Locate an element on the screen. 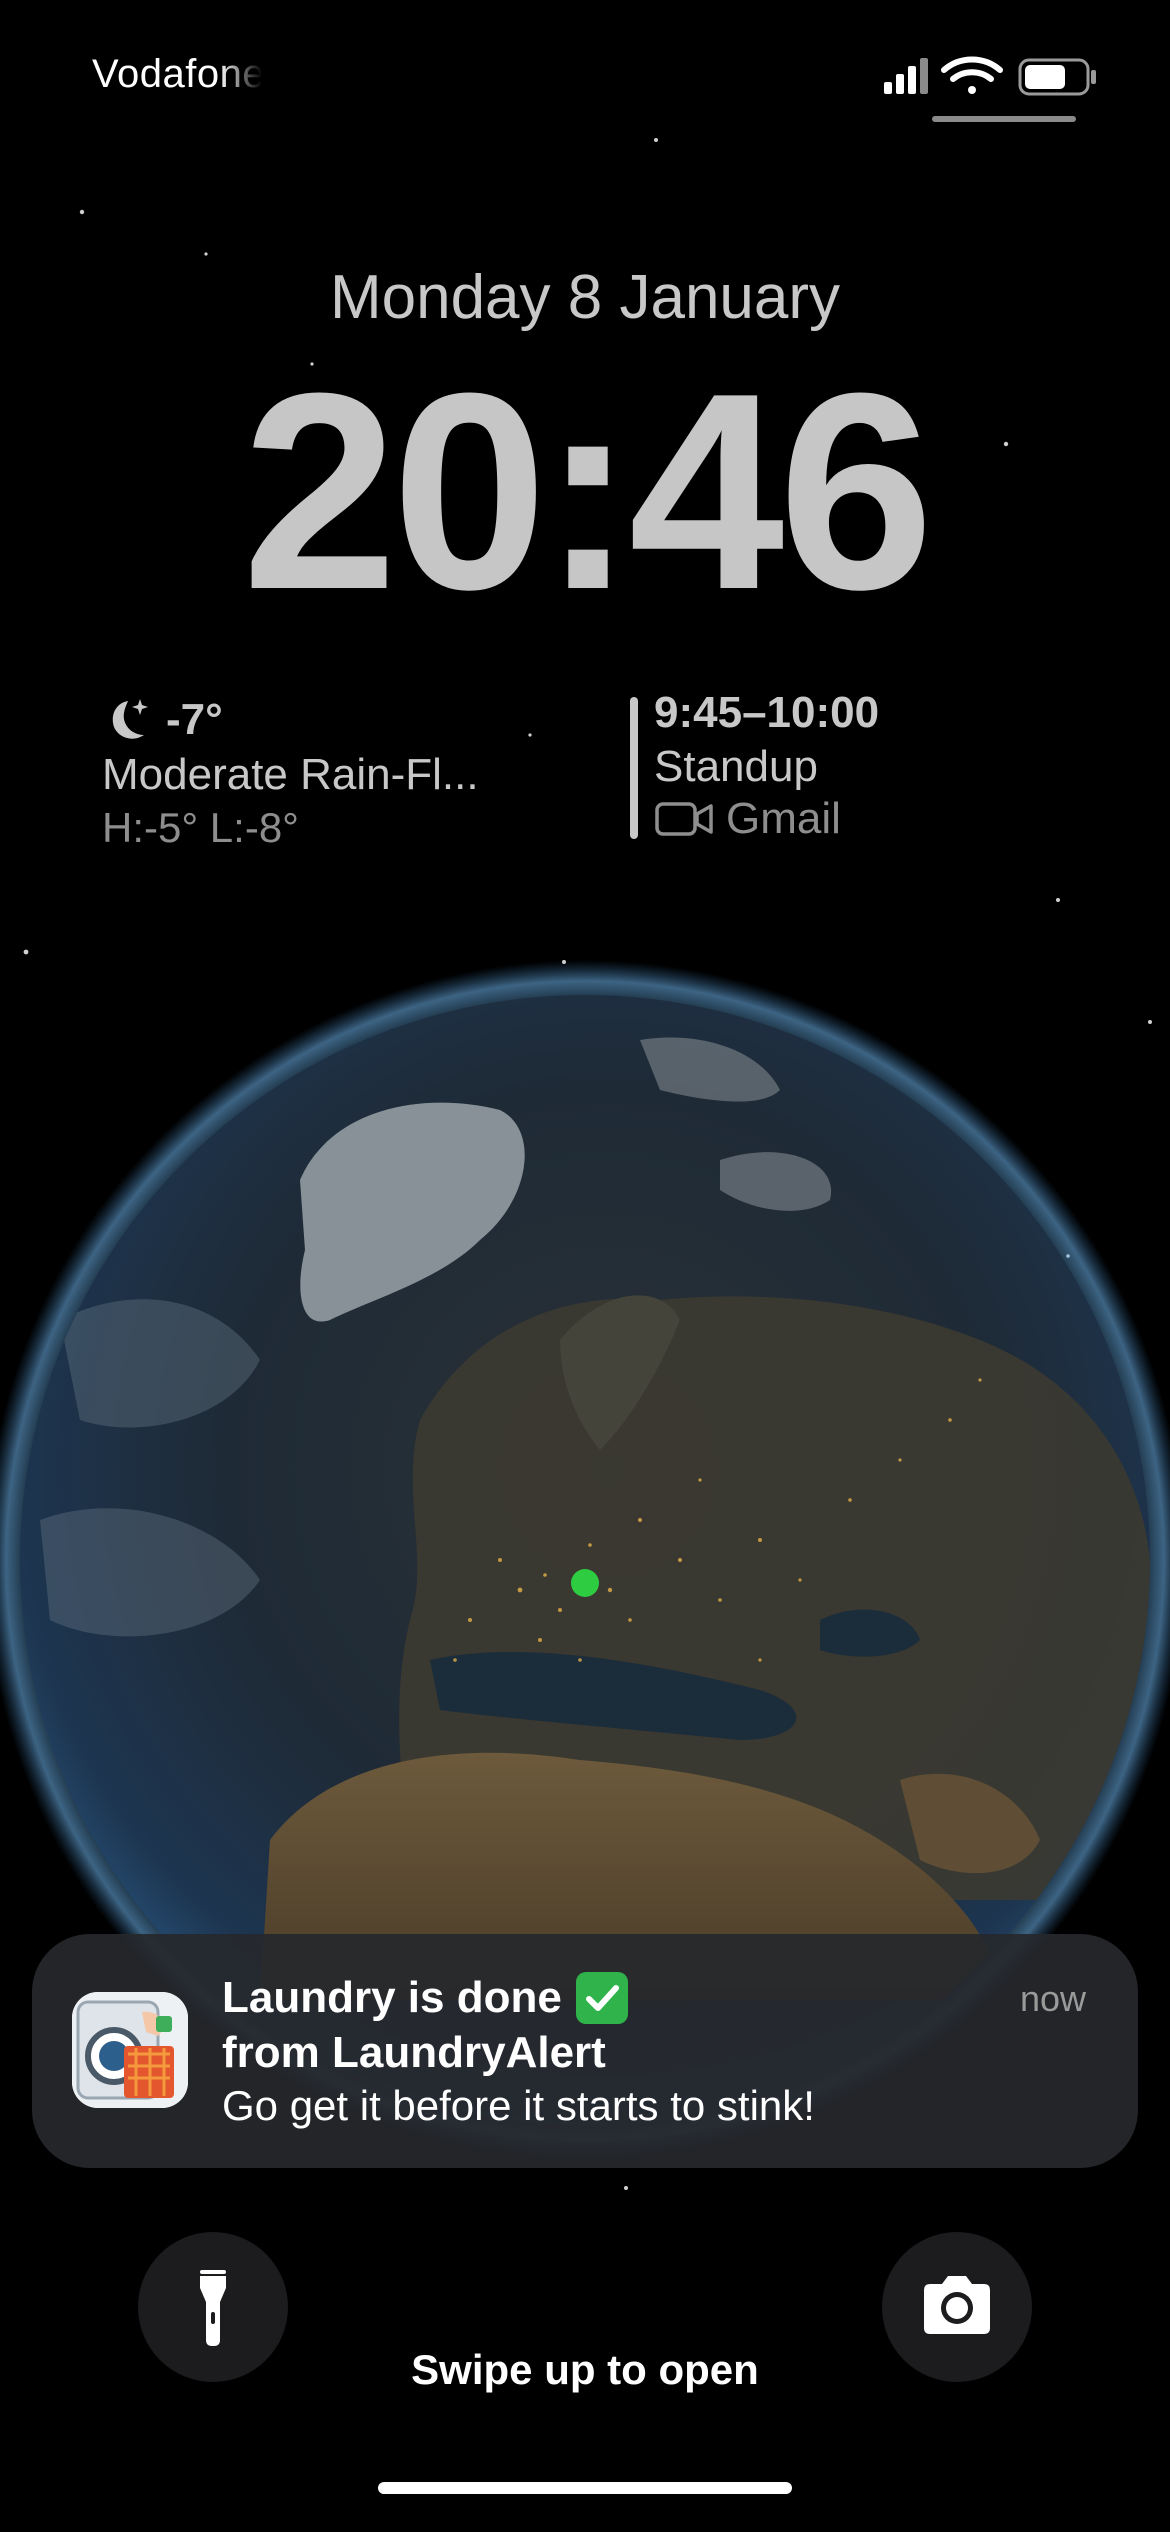 This screenshot has height=2532, width=1170. check-mark-emoji is located at coordinates (601, 1998).